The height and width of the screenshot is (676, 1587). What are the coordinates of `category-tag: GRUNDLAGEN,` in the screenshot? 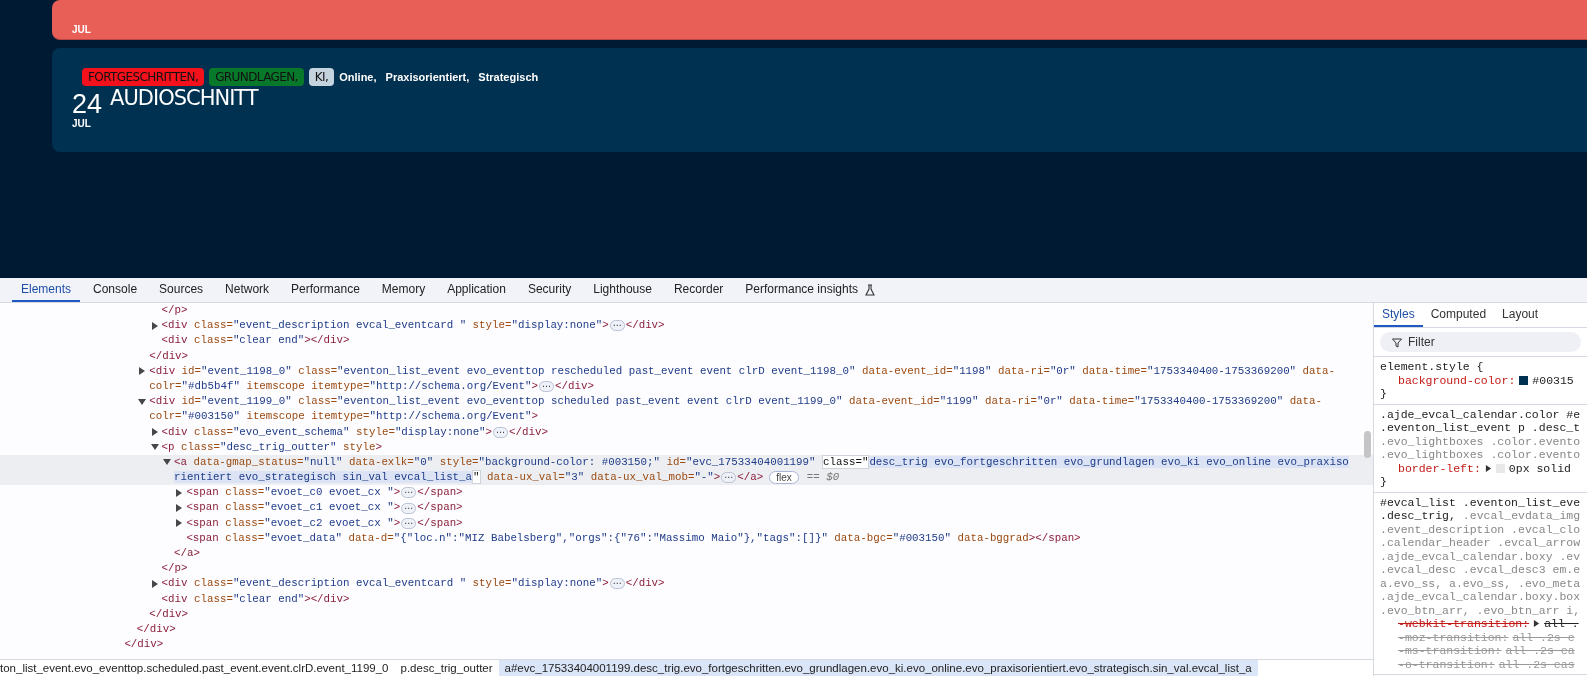 It's located at (256, 77).